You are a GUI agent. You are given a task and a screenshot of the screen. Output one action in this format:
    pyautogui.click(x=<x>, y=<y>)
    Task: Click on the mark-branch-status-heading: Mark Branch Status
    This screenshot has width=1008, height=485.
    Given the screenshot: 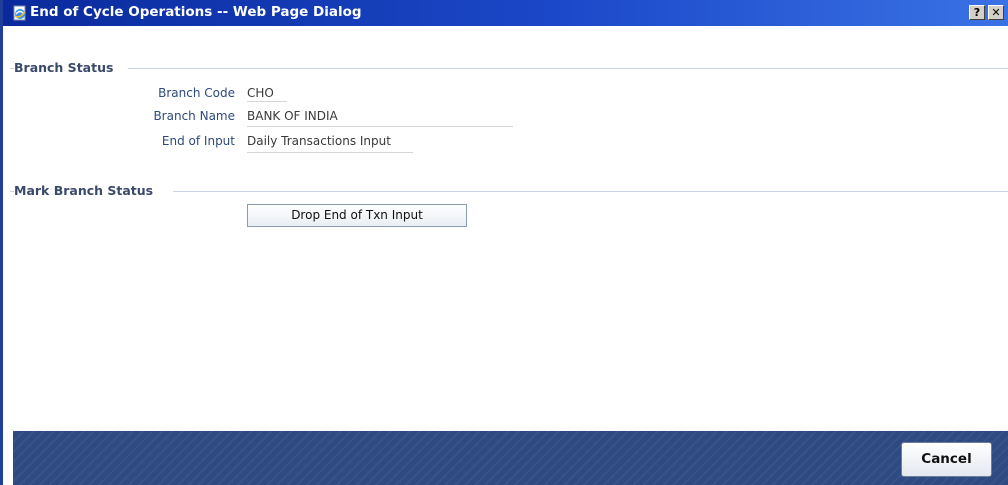 What is the action you would take?
    pyautogui.click(x=86, y=190)
    